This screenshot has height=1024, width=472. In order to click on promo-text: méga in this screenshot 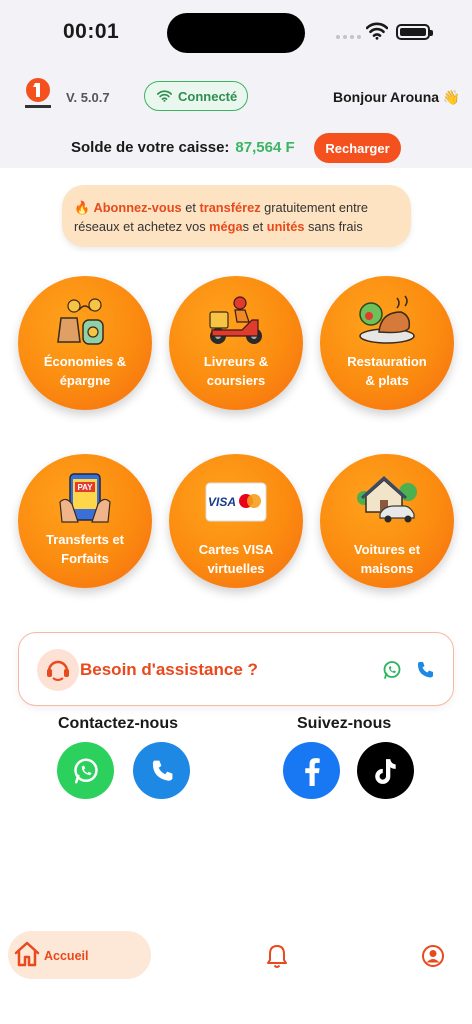, I will do `click(226, 226)`.